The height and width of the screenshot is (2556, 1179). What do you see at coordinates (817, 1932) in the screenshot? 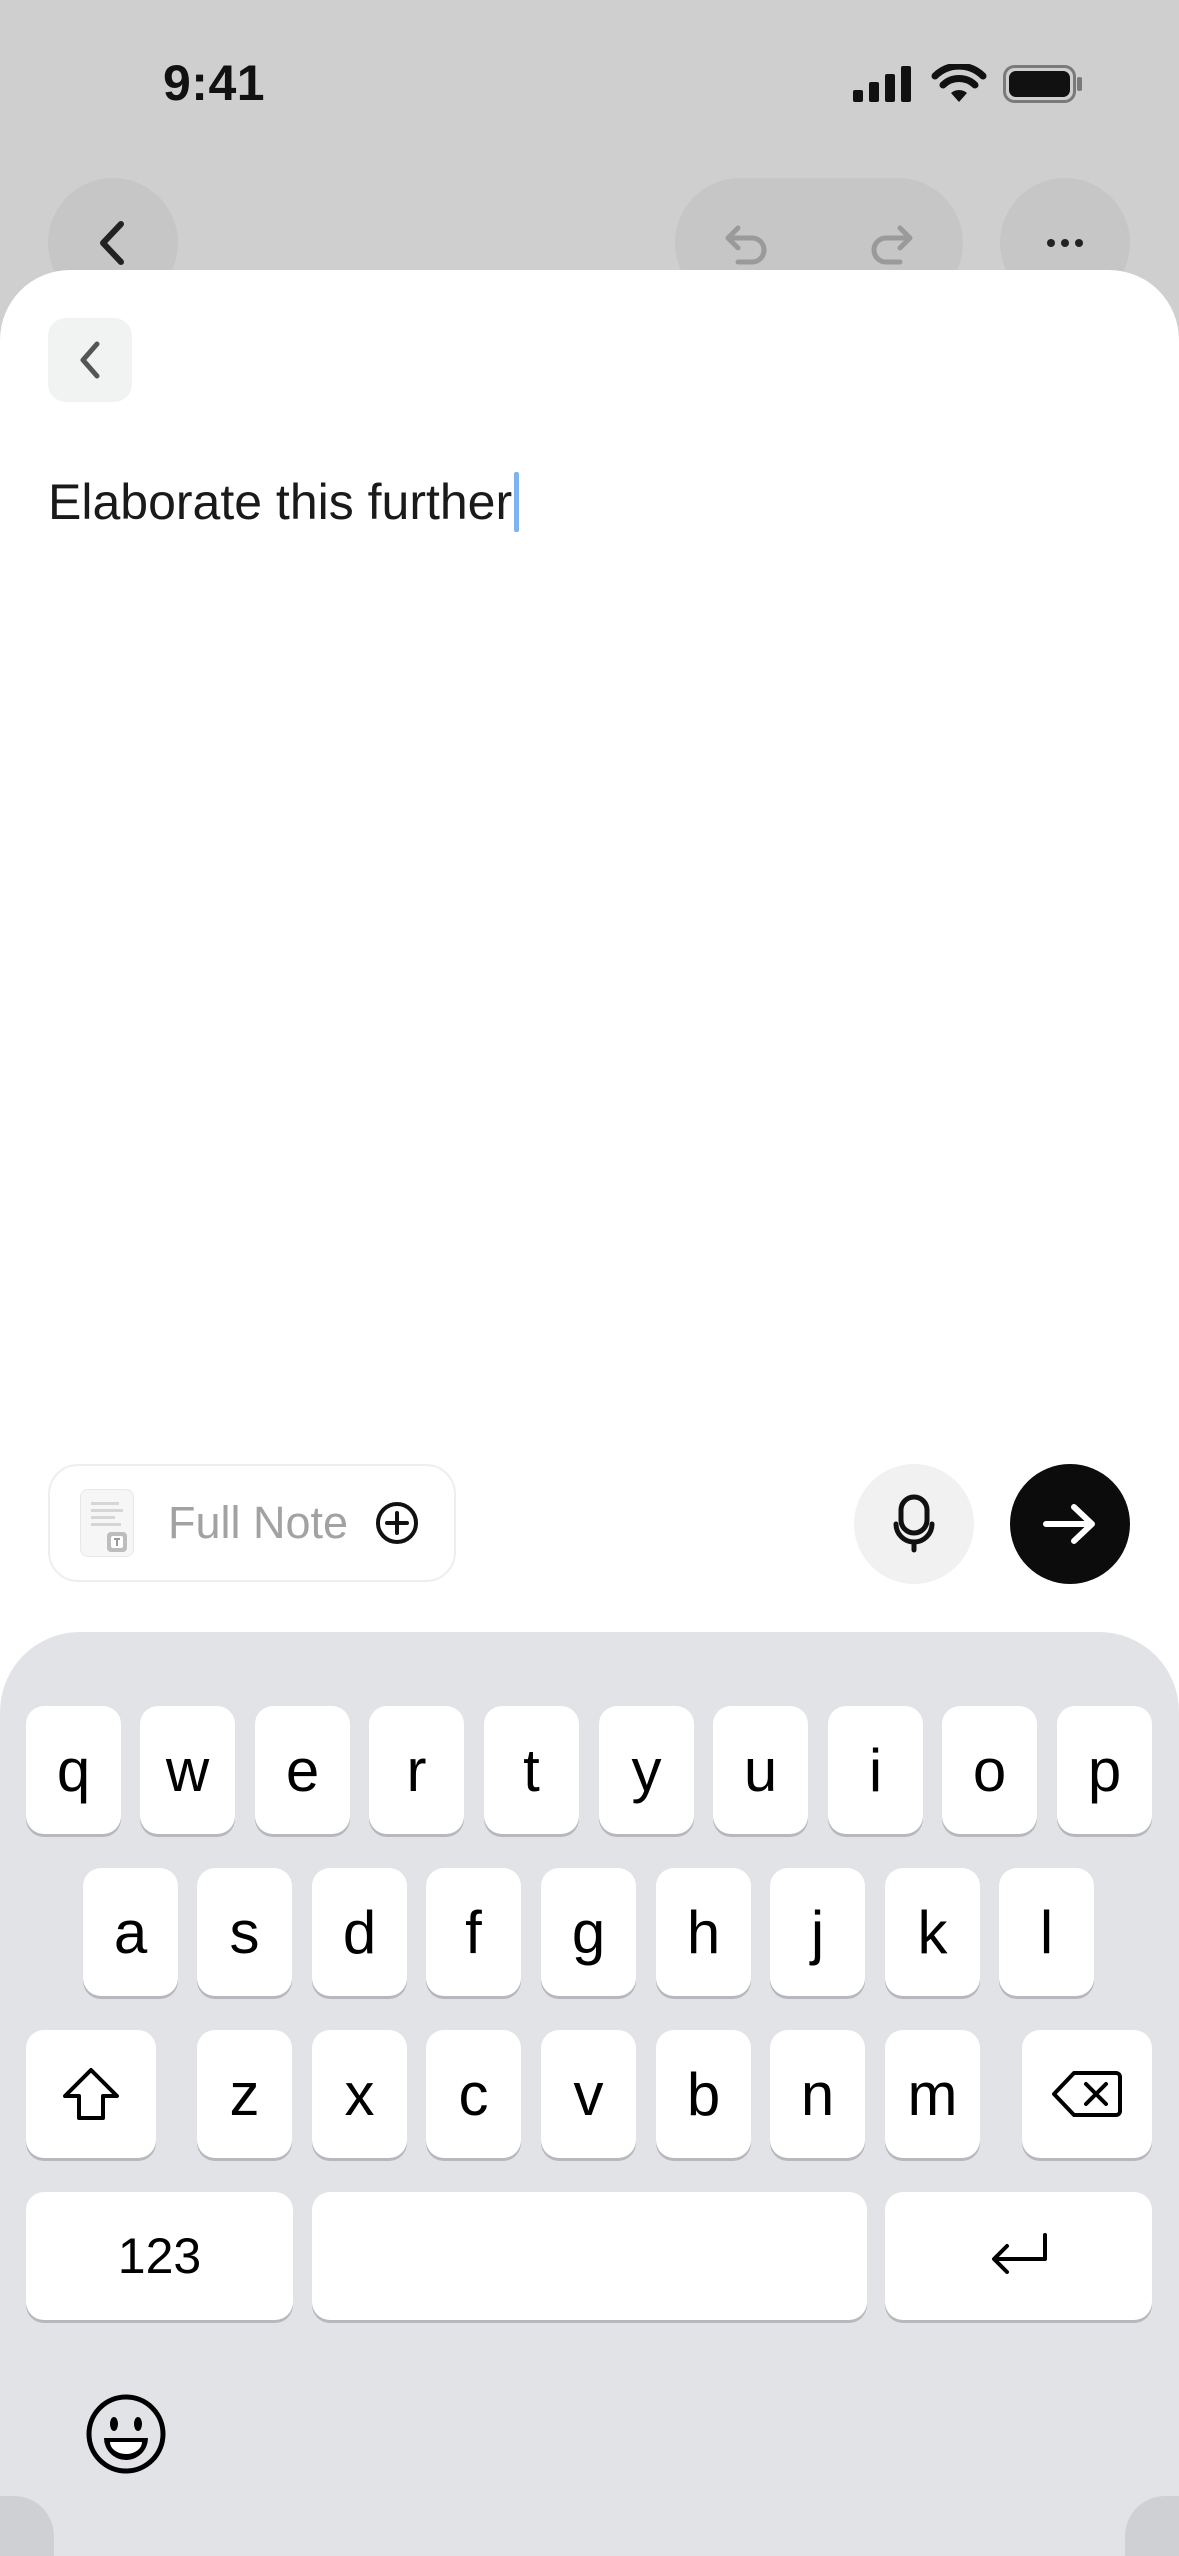
I see `key-j: j` at bounding box center [817, 1932].